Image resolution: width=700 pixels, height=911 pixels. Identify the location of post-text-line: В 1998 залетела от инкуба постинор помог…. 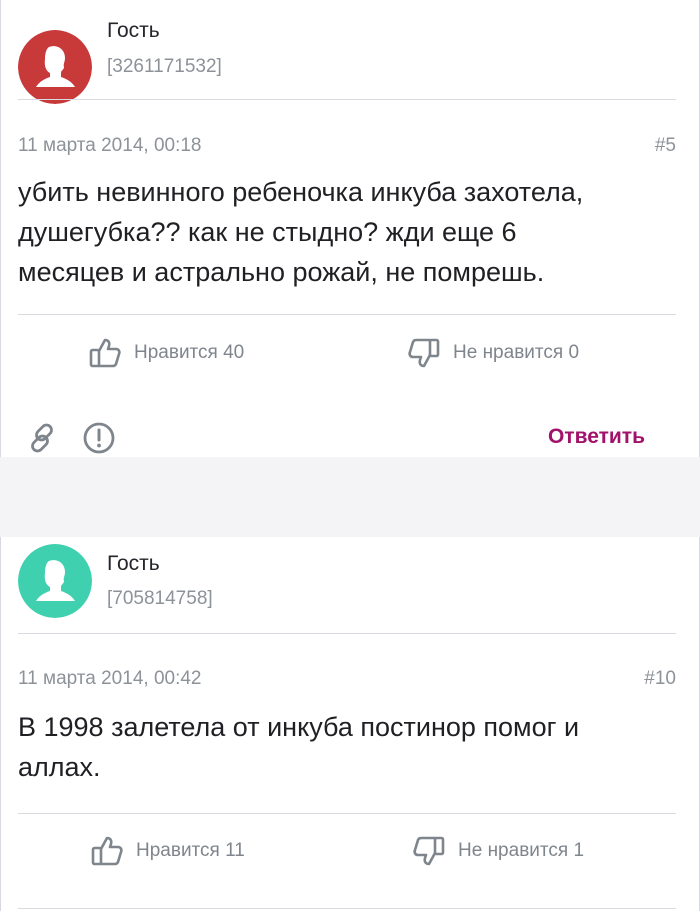
(299, 727).